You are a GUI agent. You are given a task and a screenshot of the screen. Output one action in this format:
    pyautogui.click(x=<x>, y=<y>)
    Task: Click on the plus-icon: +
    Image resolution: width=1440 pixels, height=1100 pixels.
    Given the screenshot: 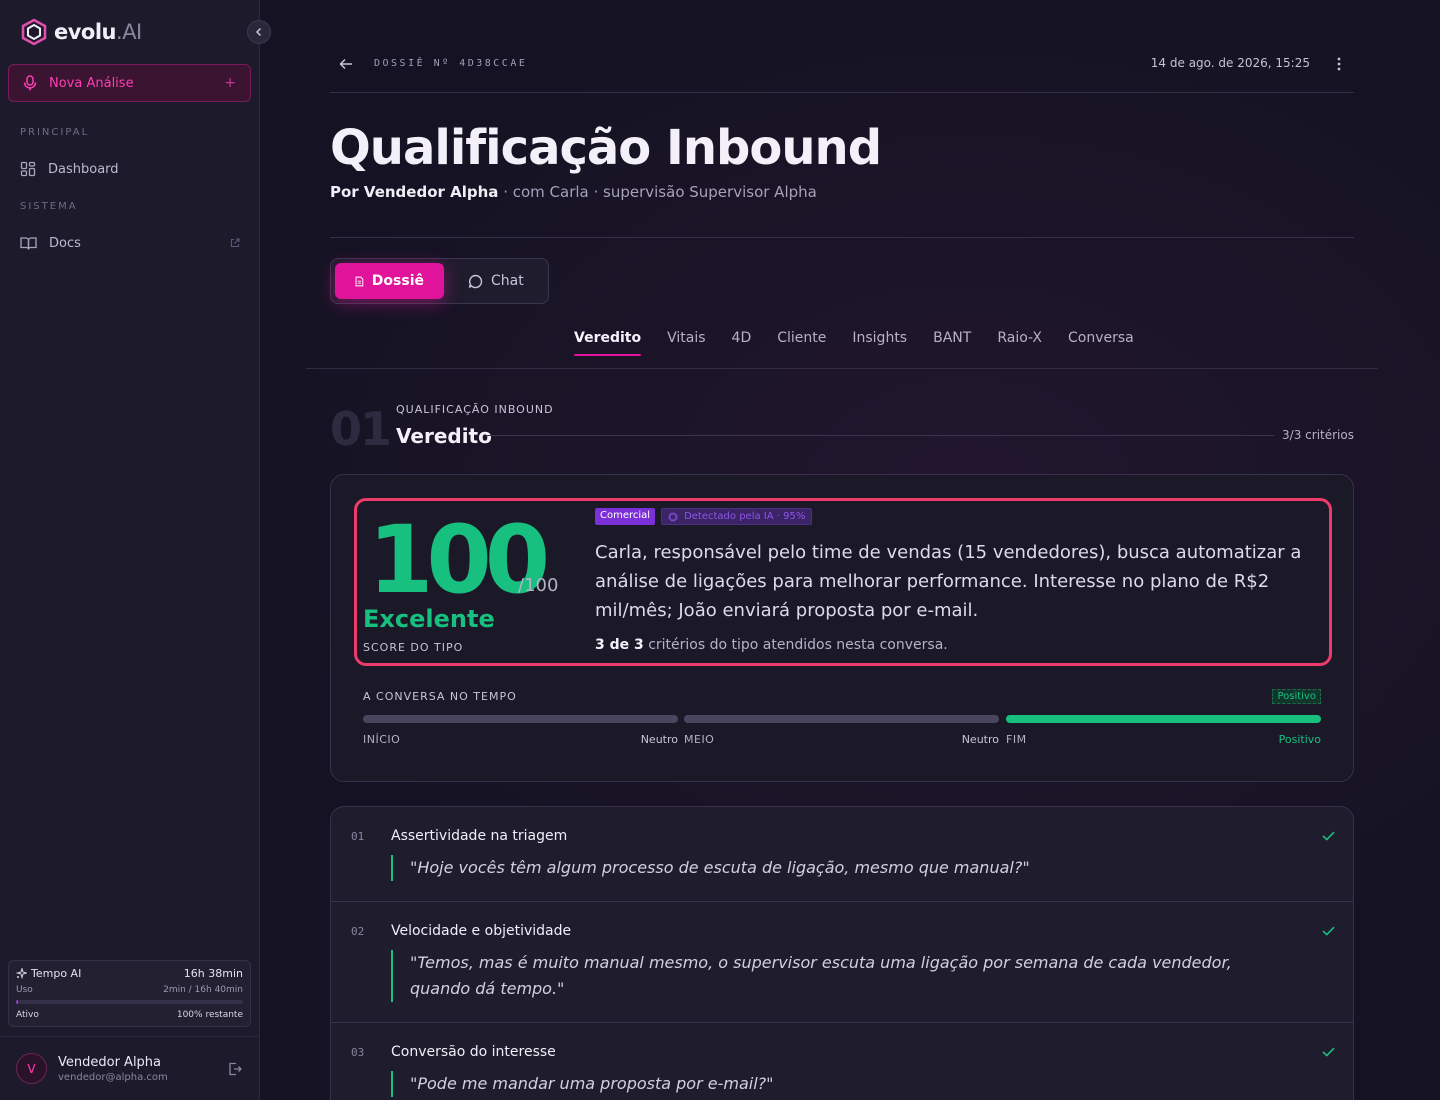 What is the action you would take?
    pyautogui.click(x=230, y=83)
    